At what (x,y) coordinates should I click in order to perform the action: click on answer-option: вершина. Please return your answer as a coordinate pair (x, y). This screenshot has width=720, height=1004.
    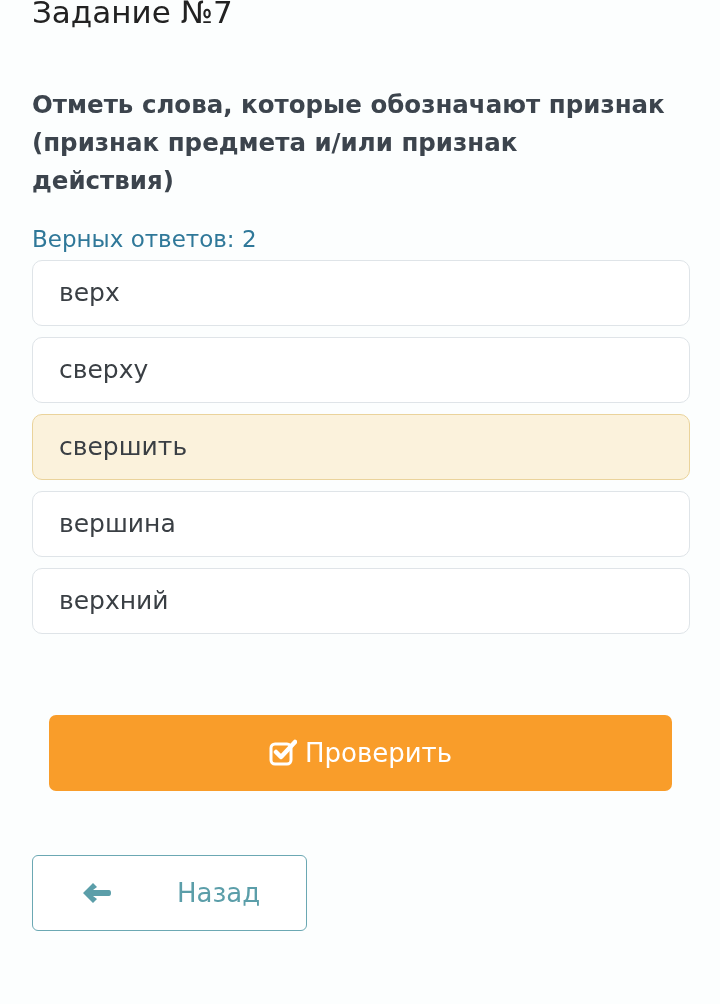
    Looking at the image, I should click on (361, 524).